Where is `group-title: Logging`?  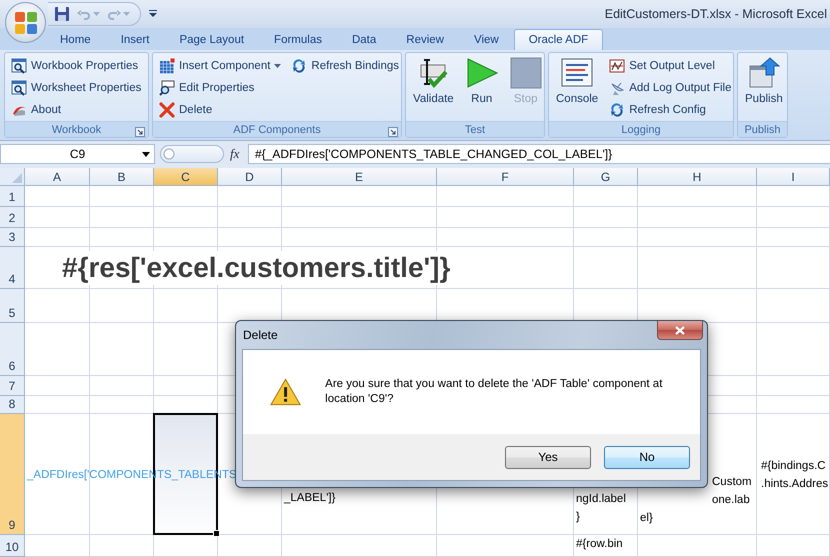
group-title: Logging is located at coordinates (641, 130).